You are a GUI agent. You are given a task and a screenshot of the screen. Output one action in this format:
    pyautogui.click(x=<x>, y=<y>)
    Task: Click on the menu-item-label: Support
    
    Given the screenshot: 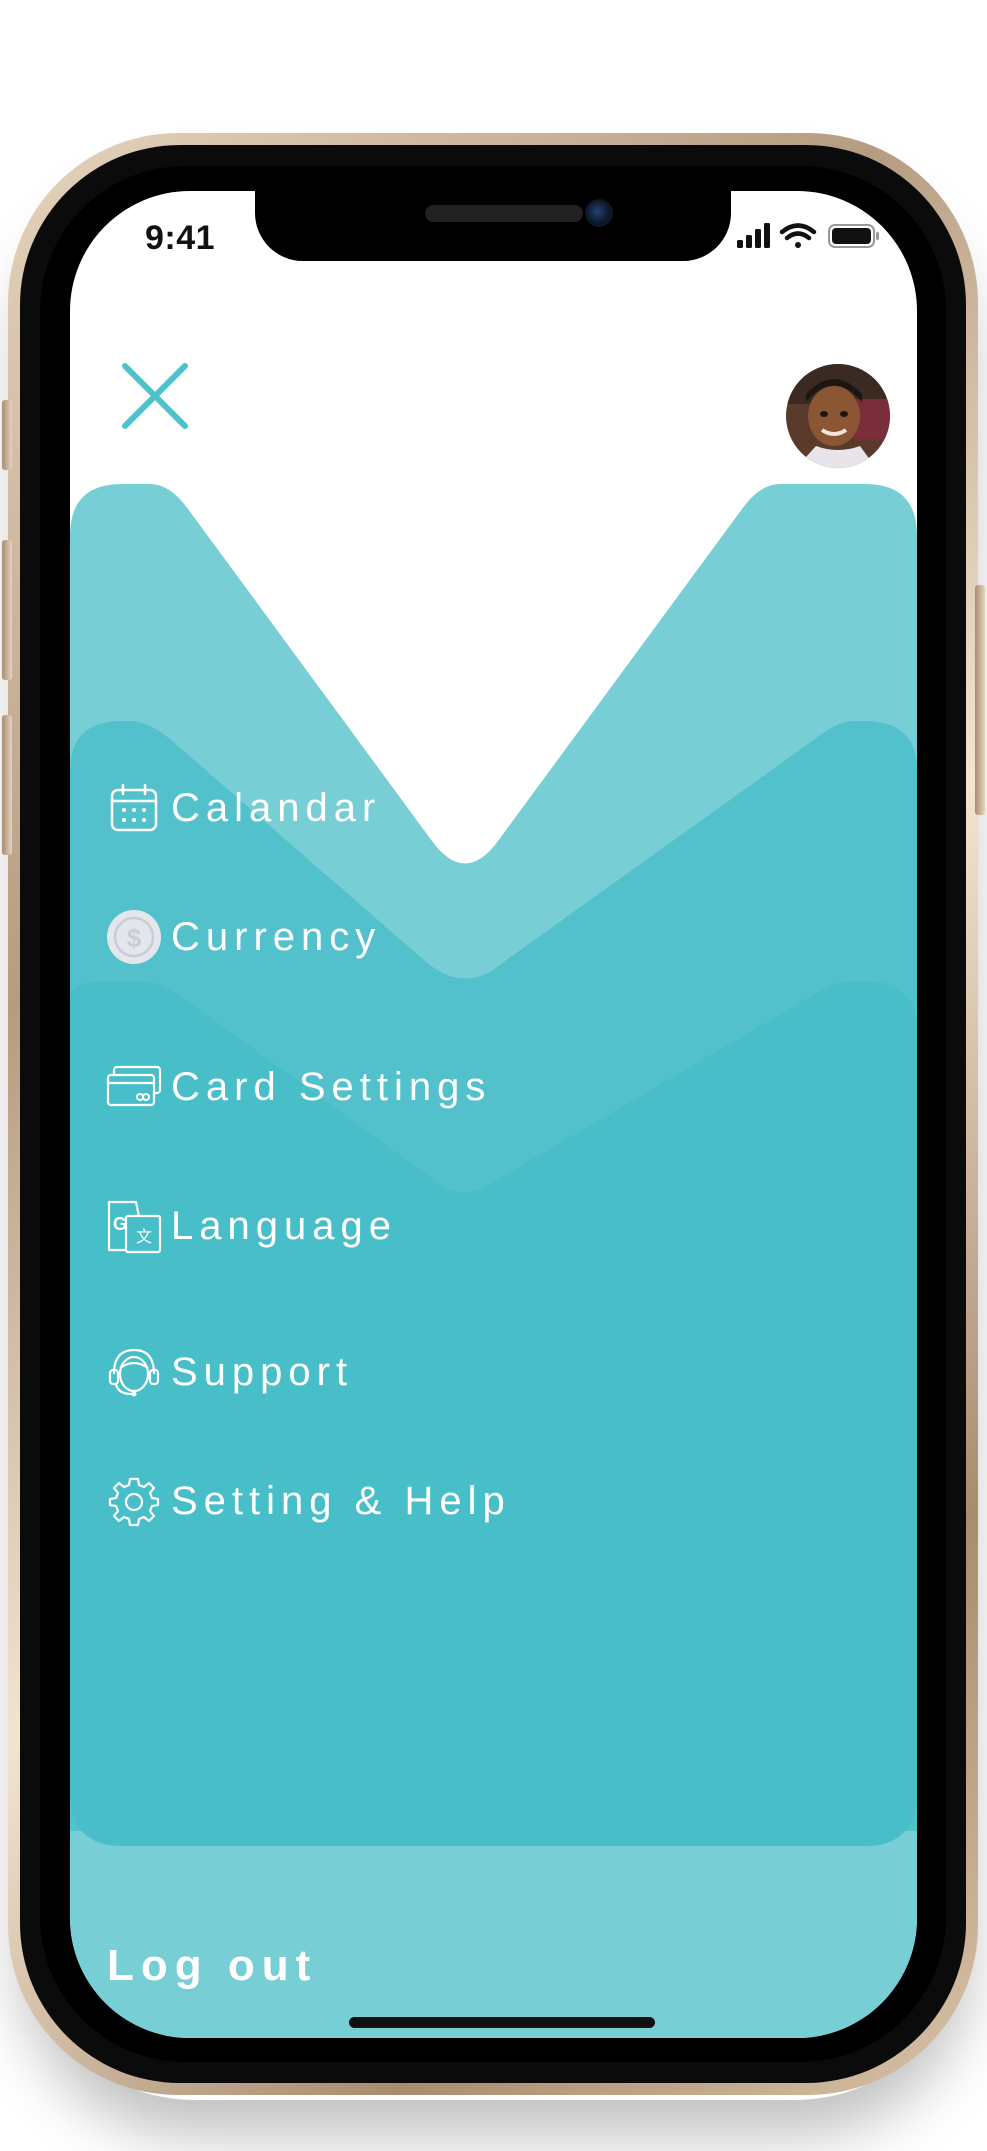 What is the action you would take?
    pyautogui.click(x=262, y=1371)
    